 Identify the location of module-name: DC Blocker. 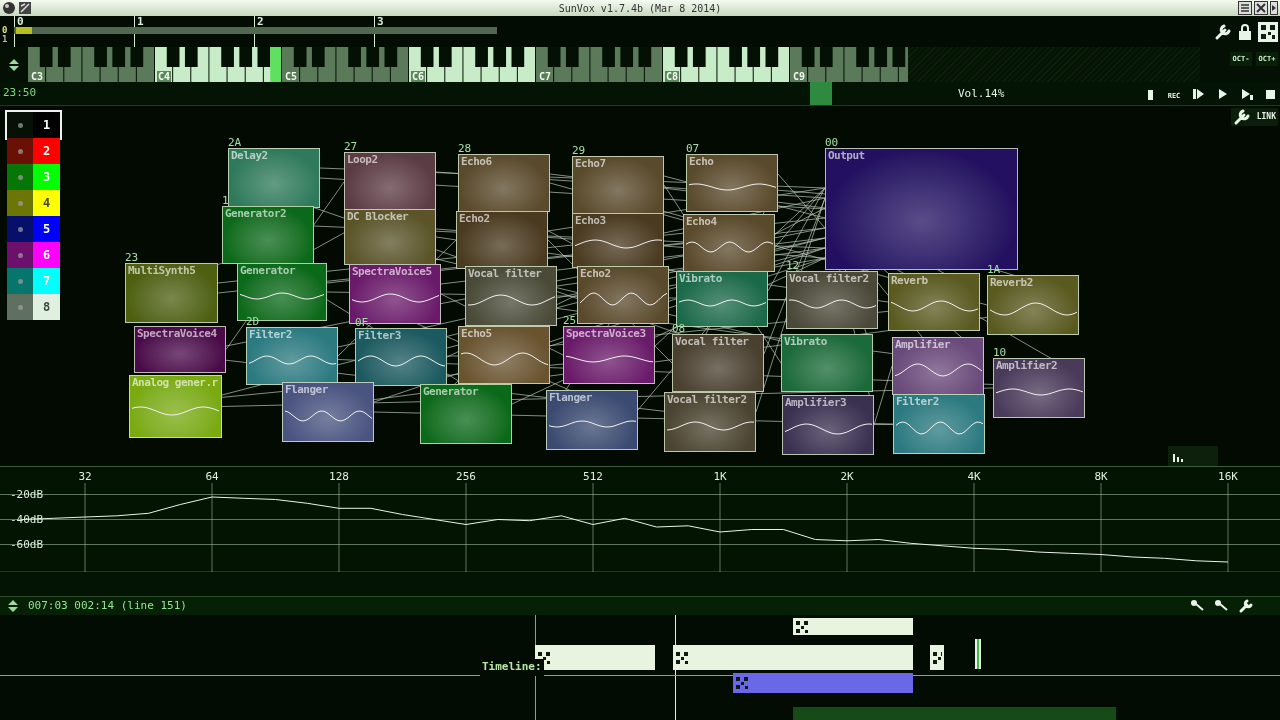
(378, 217).